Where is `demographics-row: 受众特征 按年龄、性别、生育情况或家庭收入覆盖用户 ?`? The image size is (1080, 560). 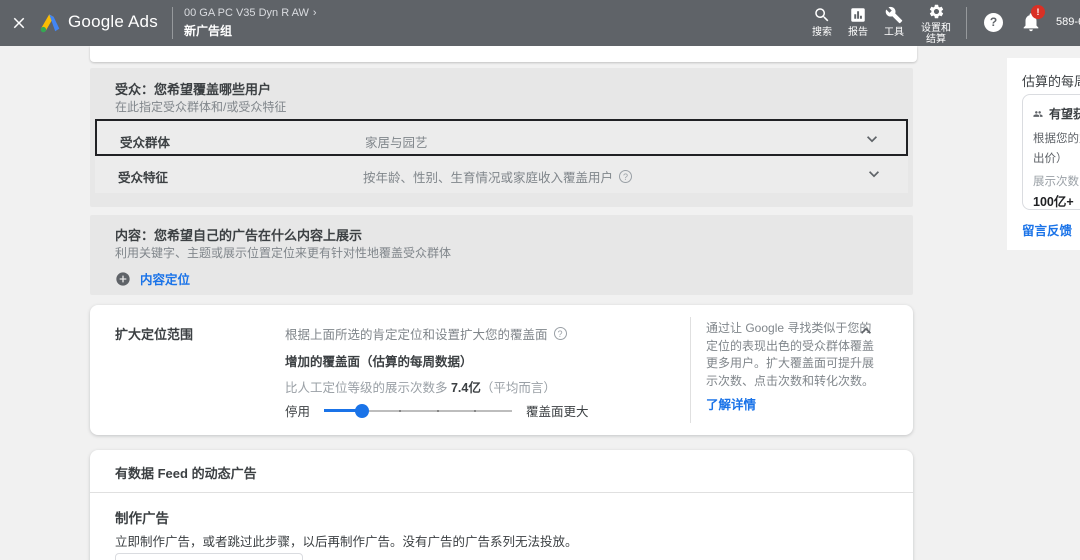
demographics-row: 受众特征 按年龄、性别、生育情况或家庭收入覆盖用户 ? is located at coordinates (501, 174).